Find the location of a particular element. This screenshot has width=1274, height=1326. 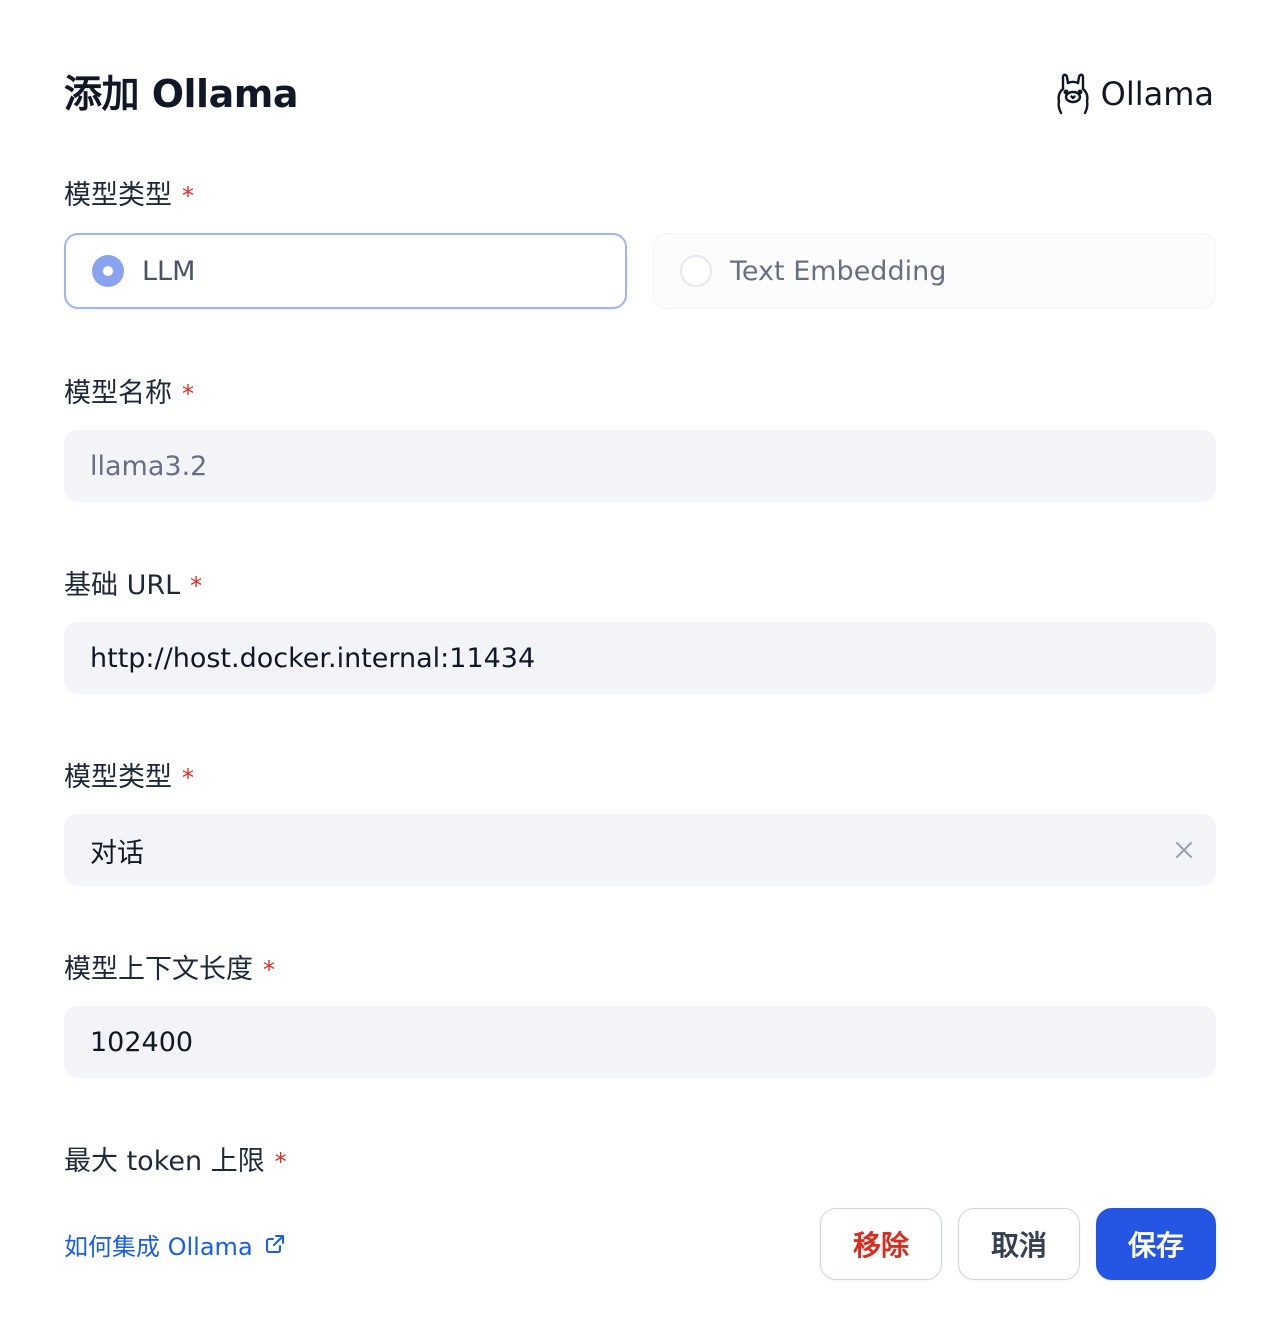

model-type-label-text: 模型类型 is located at coordinates (118, 195).